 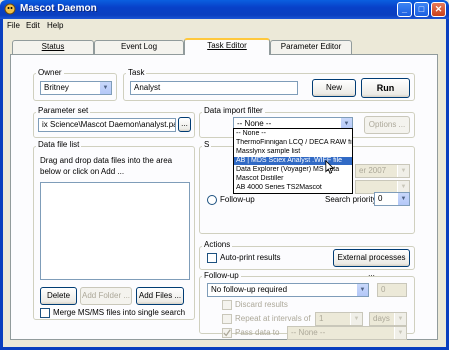 I want to click on pass-data-chevron-down-icon: ▼, so click(x=400, y=333).